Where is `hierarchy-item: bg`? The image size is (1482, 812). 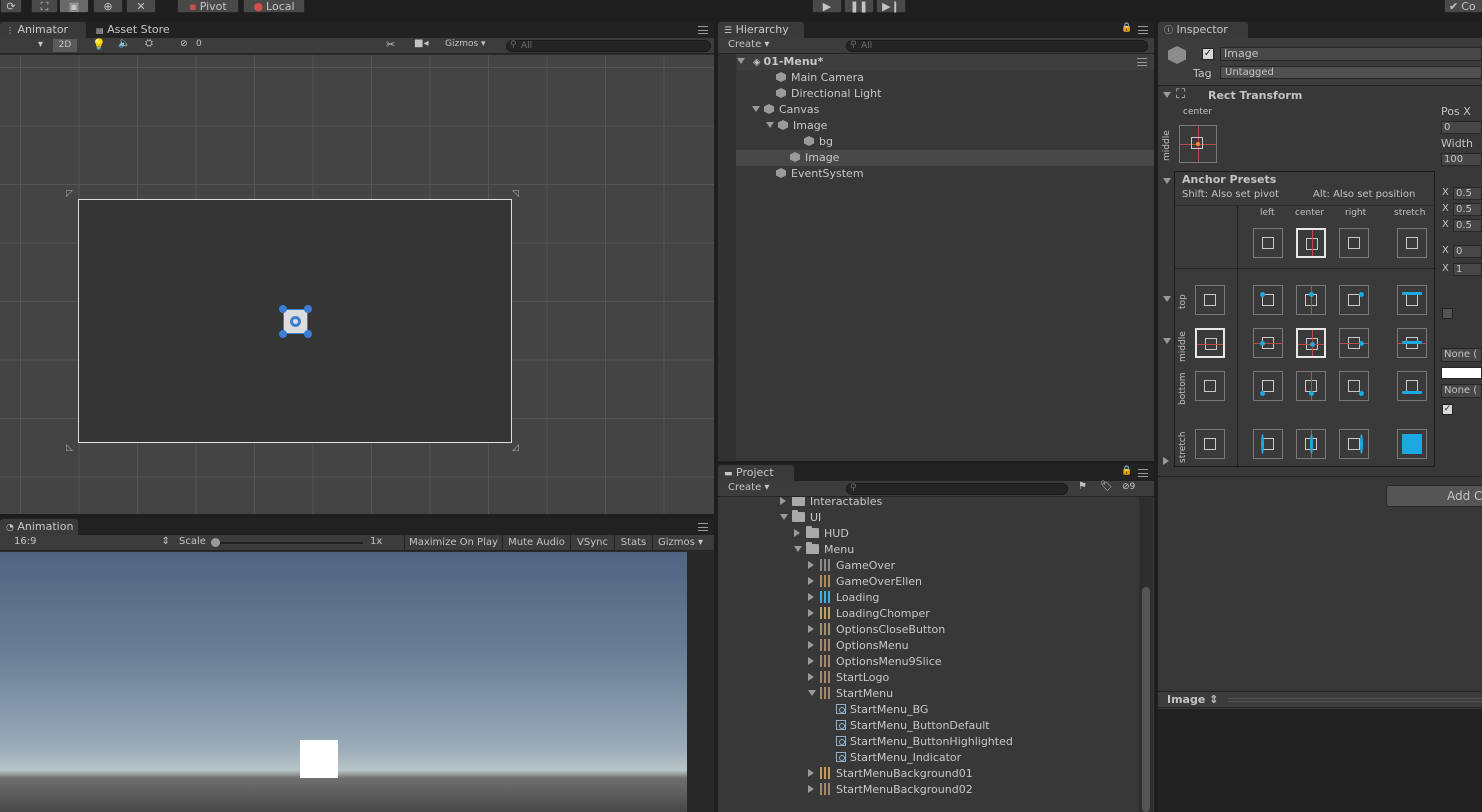 hierarchy-item: bg is located at coordinates (936, 142).